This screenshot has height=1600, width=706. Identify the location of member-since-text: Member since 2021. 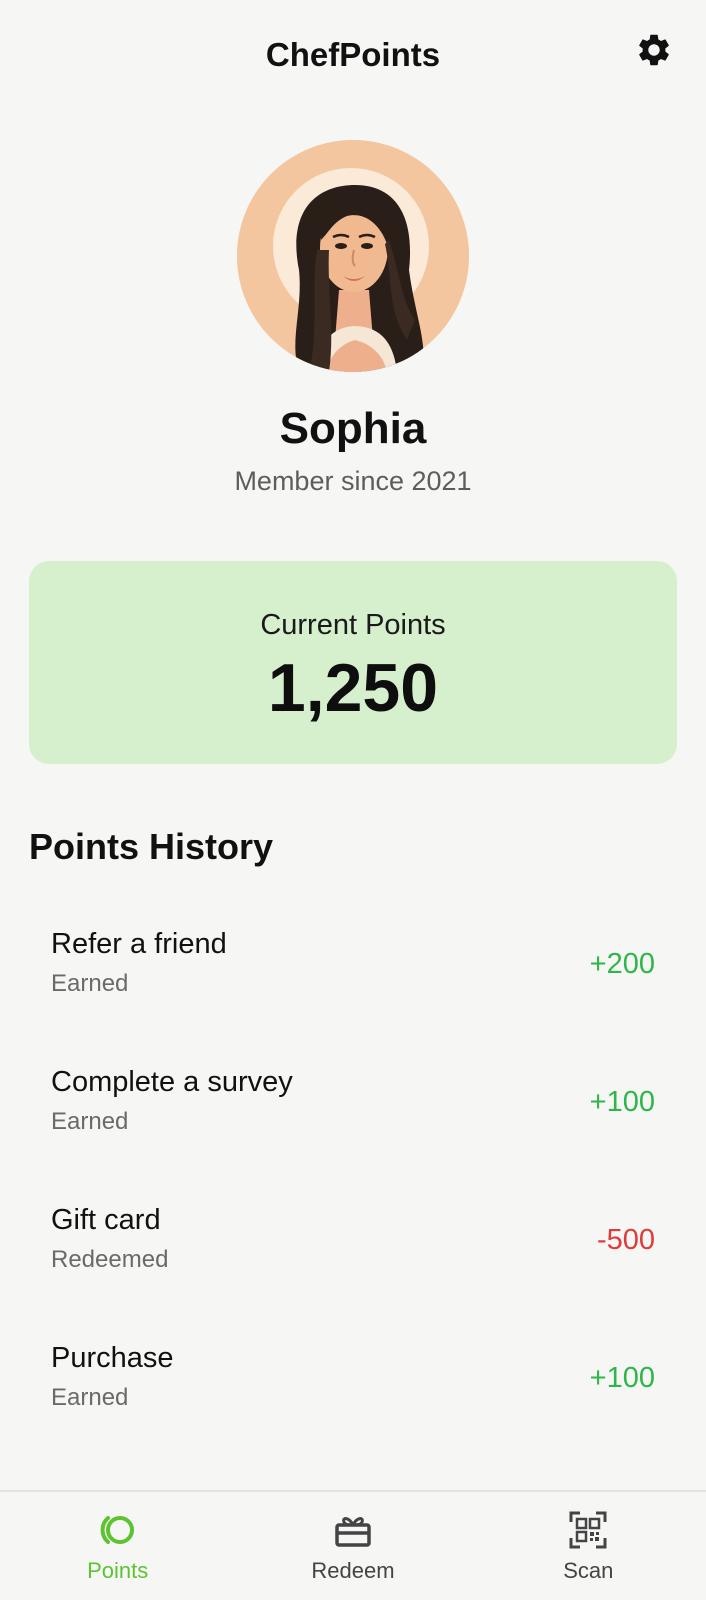
(353, 481).